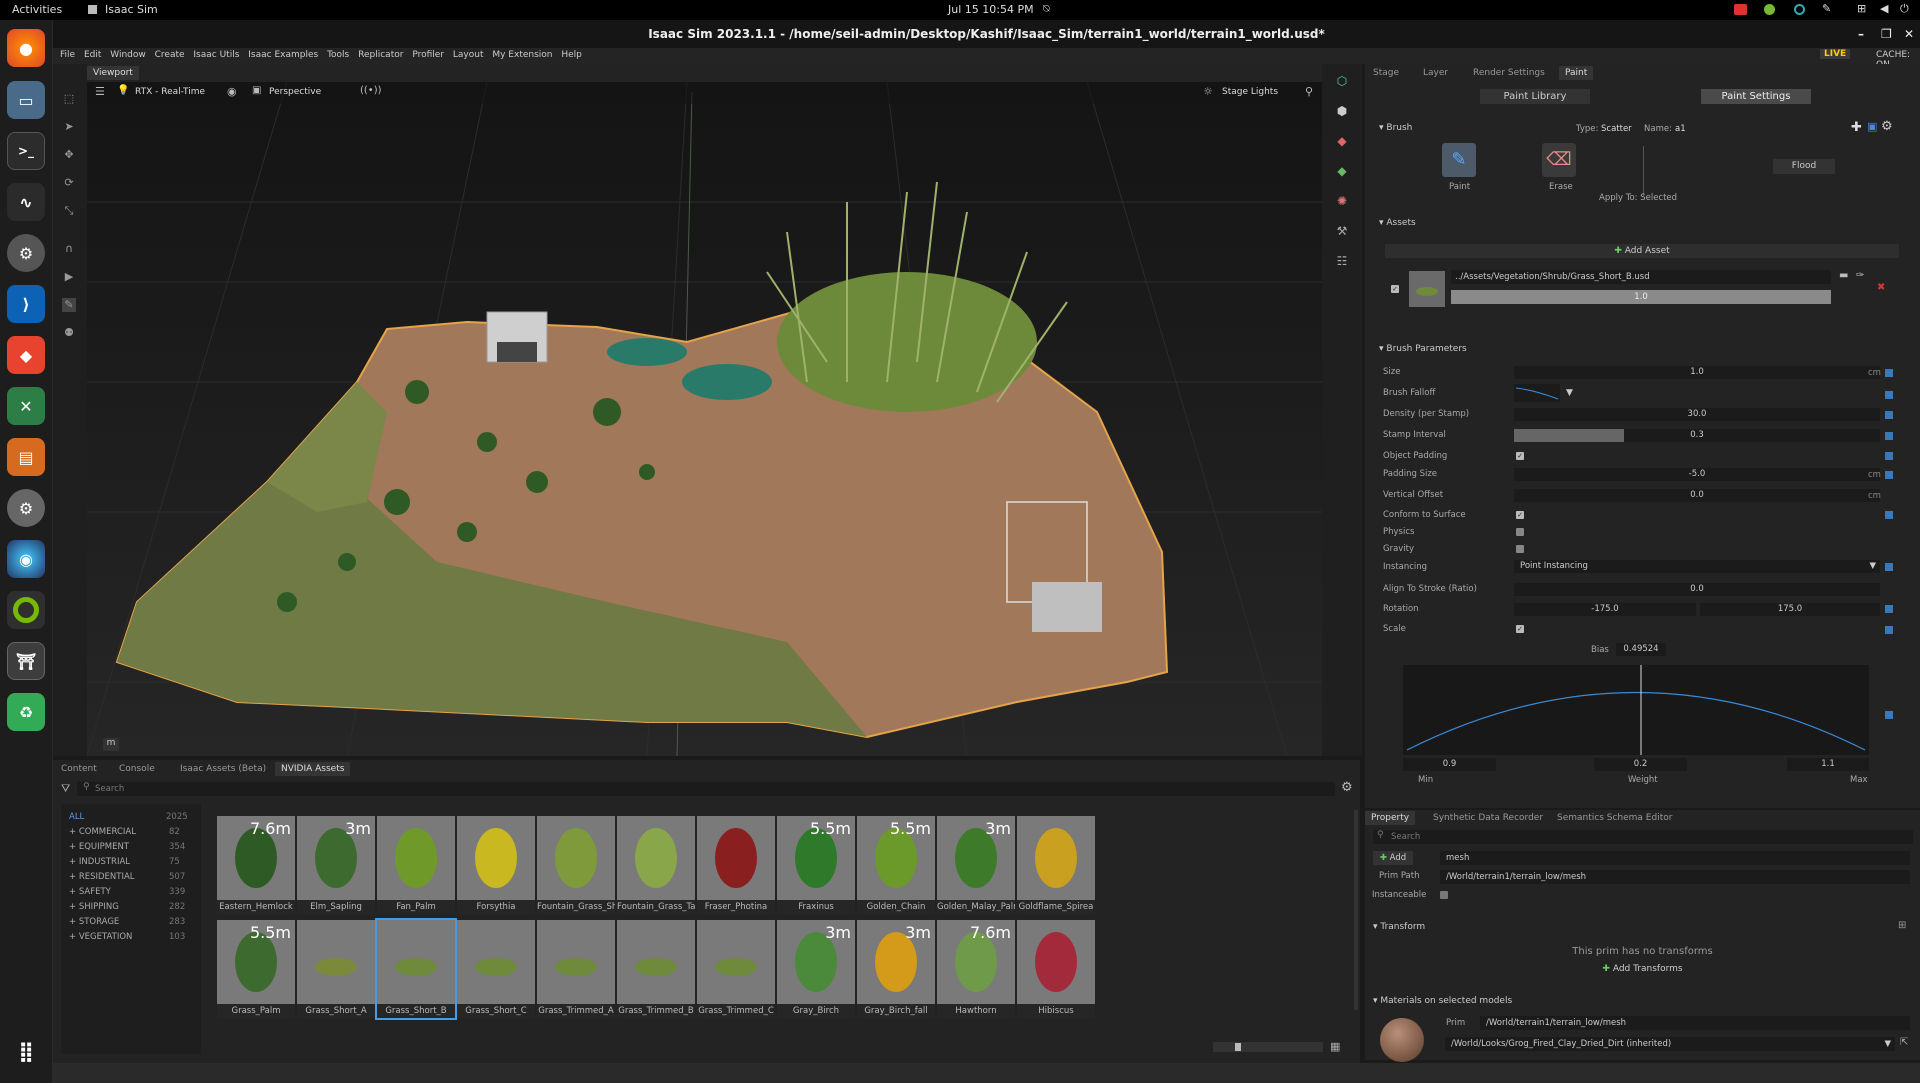 This screenshot has height=1083, width=1920. What do you see at coordinates (1393, 858) in the screenshot?
I see `add-property-button: ✚ Add` at bounding box center [1393, 858].